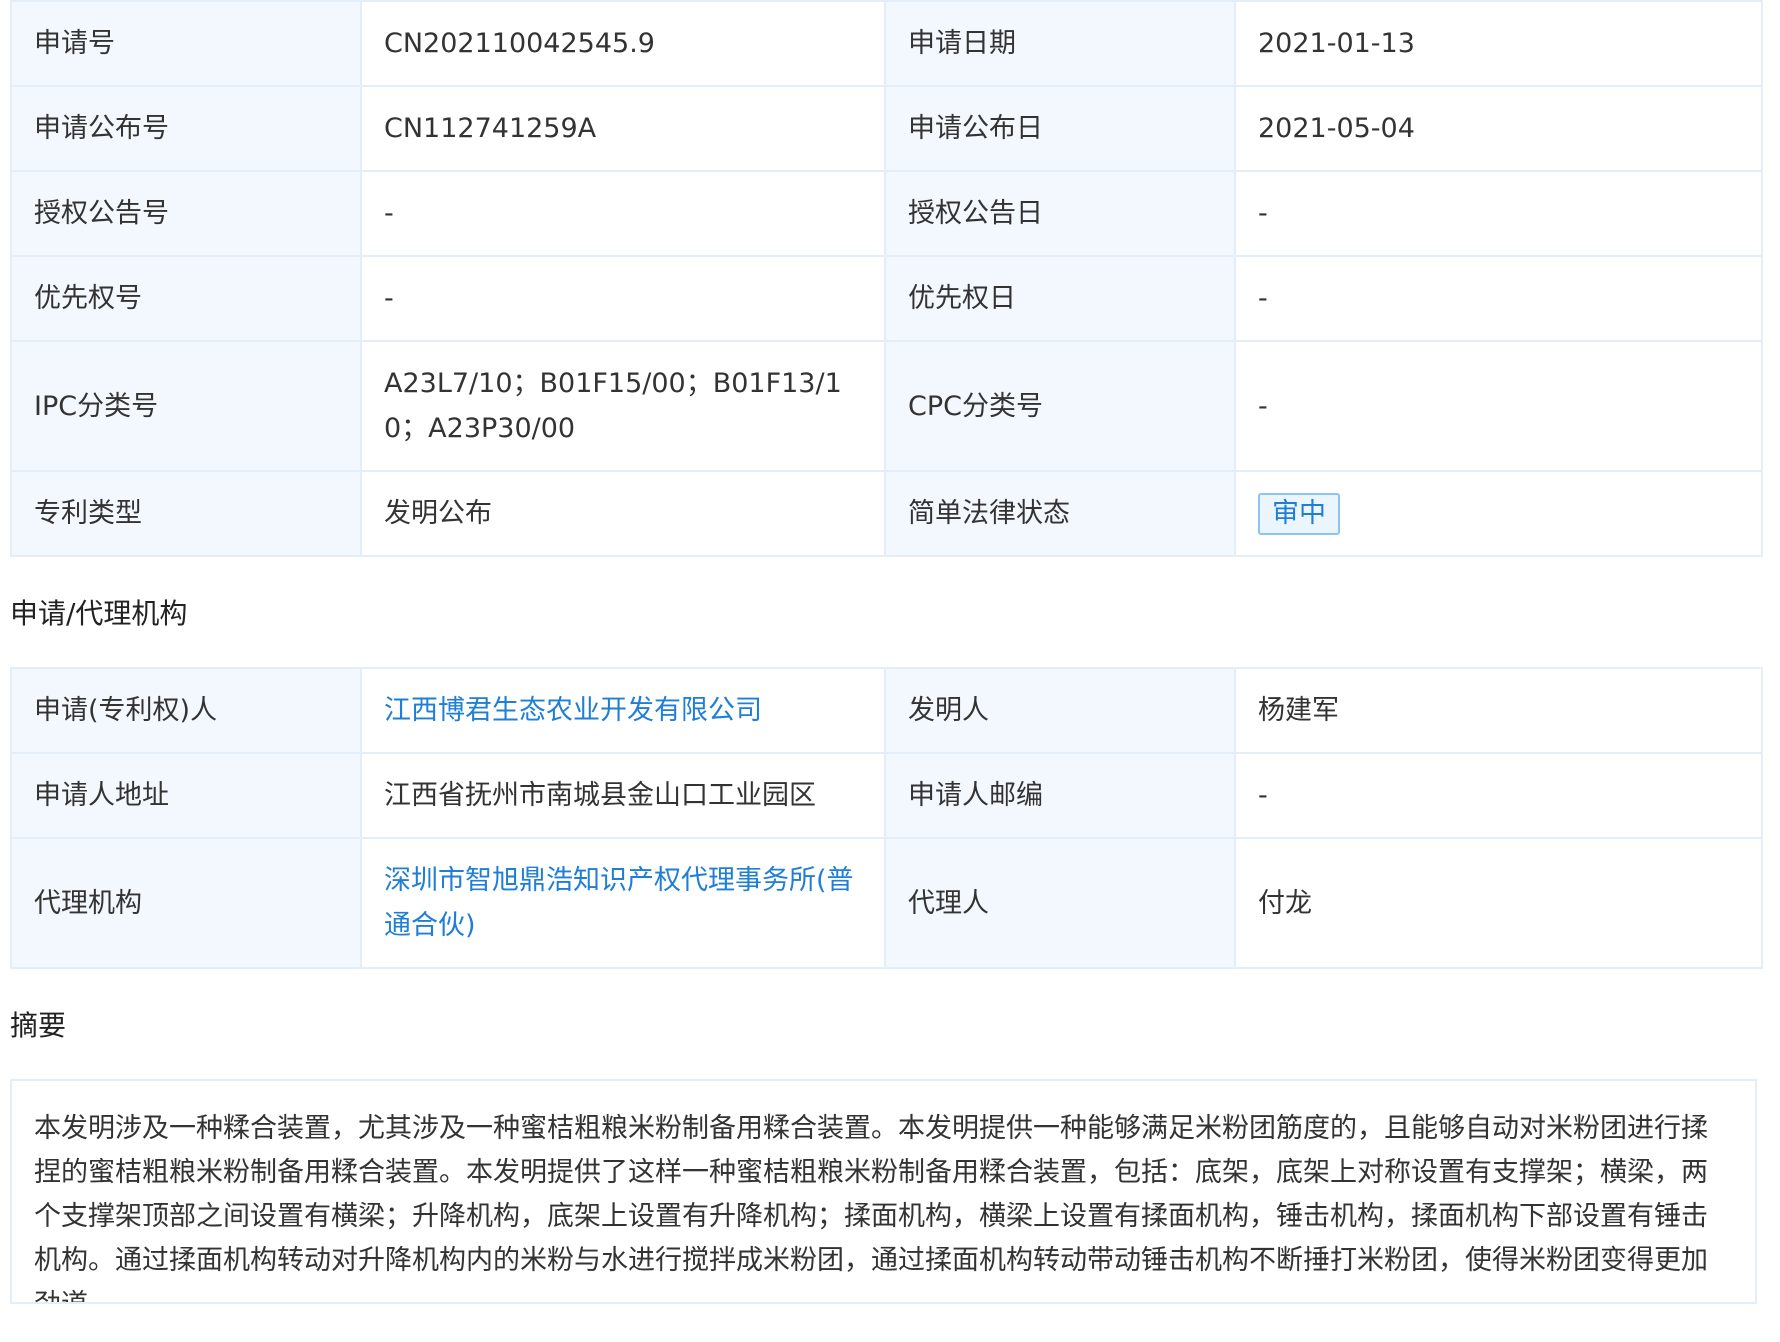 This screenshot has width=1780, height=1342. Describe the element at coordinates (1498, 406) in the screenshot. I see `cpc-class-value: -` at that location.